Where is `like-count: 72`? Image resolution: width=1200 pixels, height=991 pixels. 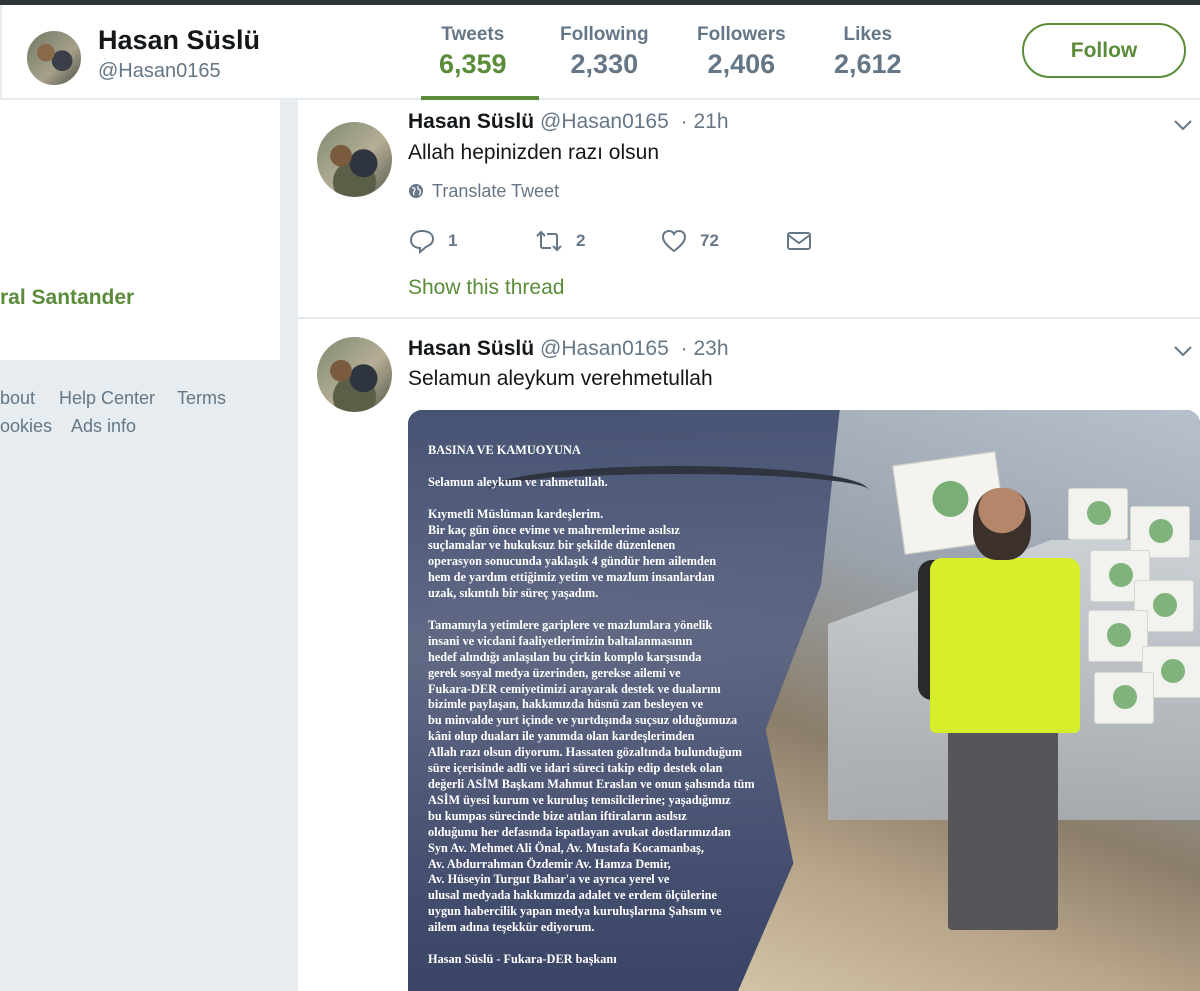
like-count: 72 is located at coordinates (709, 240).